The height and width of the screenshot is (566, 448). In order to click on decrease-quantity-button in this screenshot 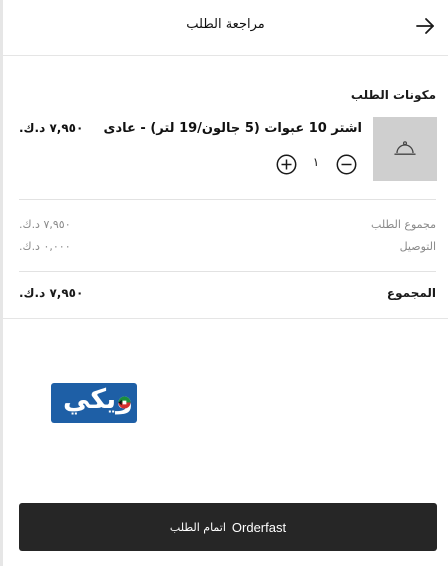, I will do `click(346, 164)`.